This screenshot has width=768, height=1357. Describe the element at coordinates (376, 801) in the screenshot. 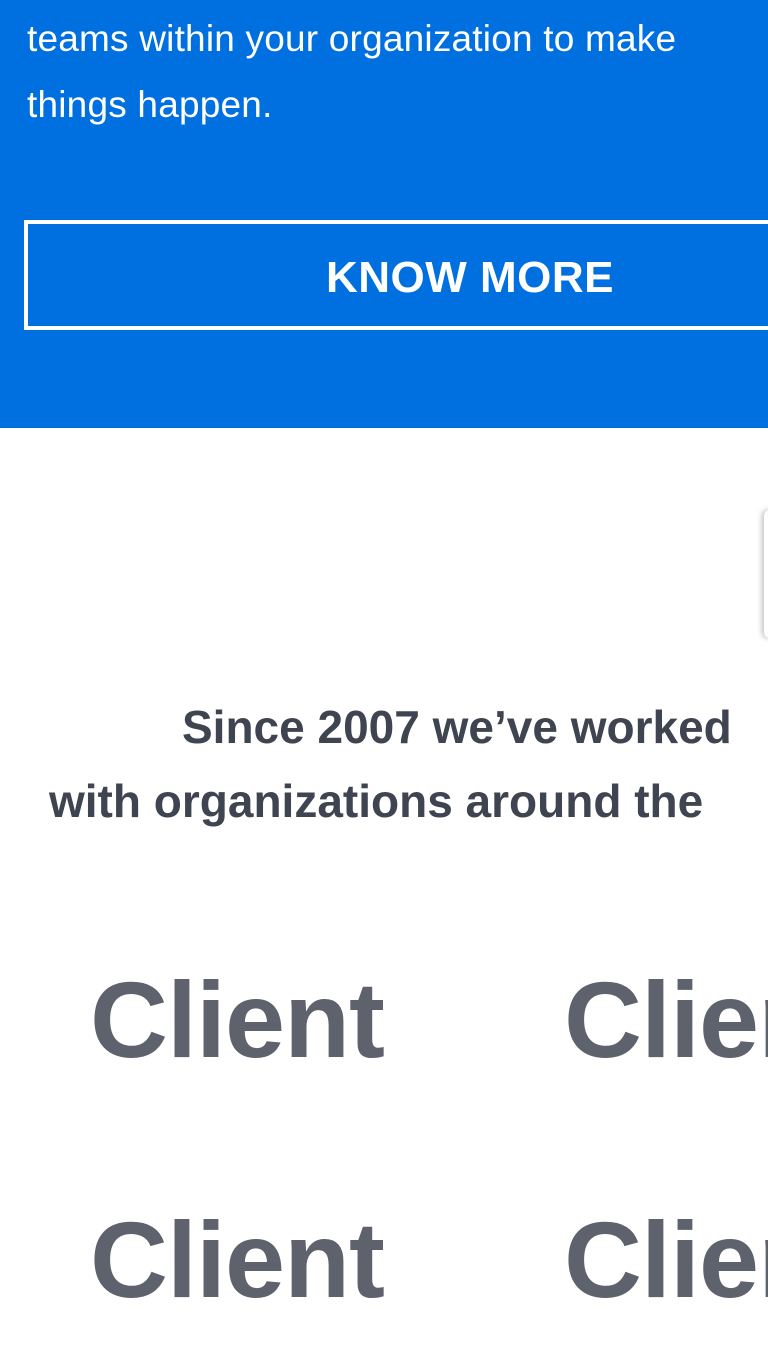

I see `clients-intro-line-2: with organizations around the` at that location.